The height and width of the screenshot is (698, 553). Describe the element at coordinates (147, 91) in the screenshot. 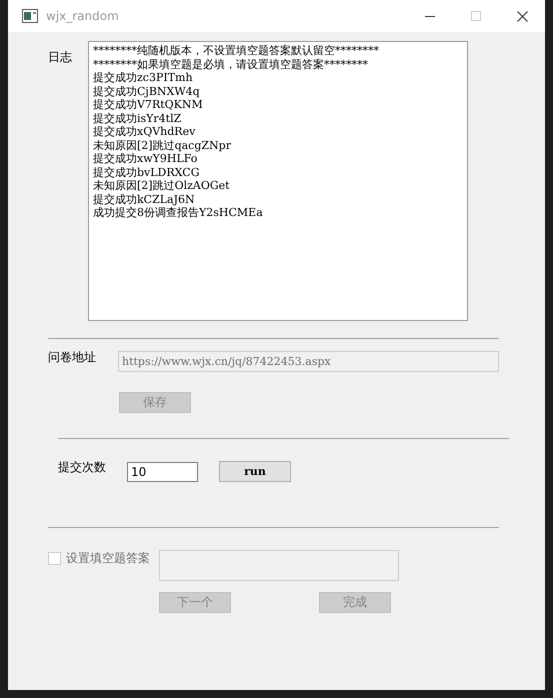

I see `log-line: 提交成功CjBNXW4q` at that location.